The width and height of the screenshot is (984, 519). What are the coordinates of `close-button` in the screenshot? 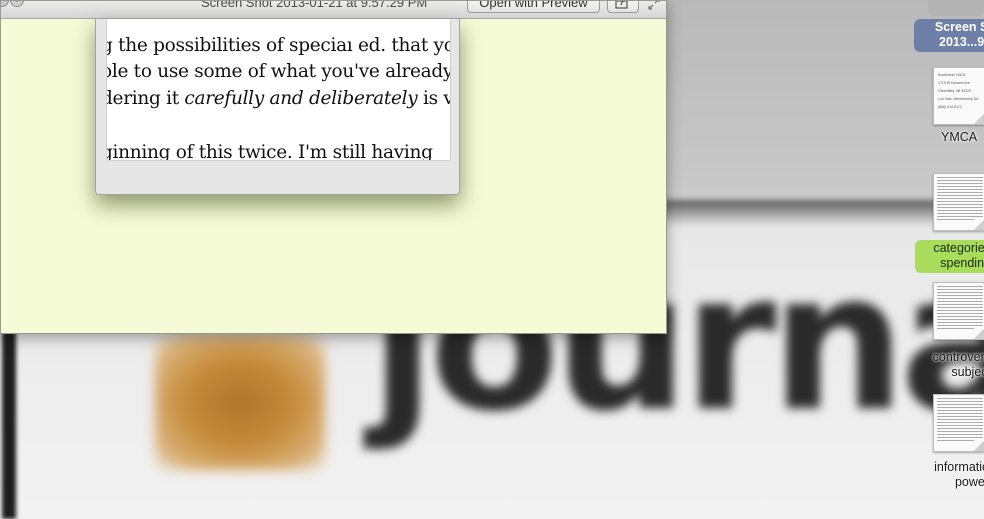 It's located at (5, 4).